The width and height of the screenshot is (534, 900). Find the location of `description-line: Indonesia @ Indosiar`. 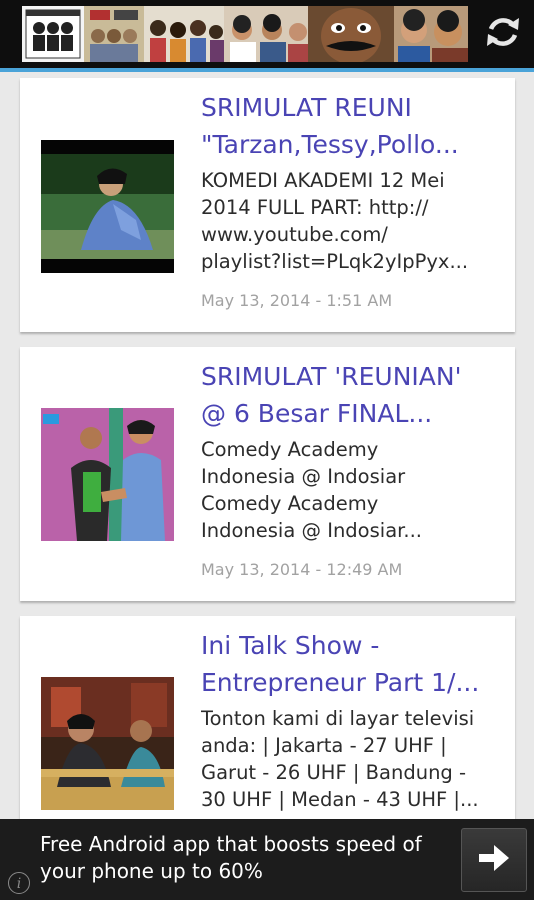

description-line: Indonesia @ Indosiar is located at coordinates (303, 476).